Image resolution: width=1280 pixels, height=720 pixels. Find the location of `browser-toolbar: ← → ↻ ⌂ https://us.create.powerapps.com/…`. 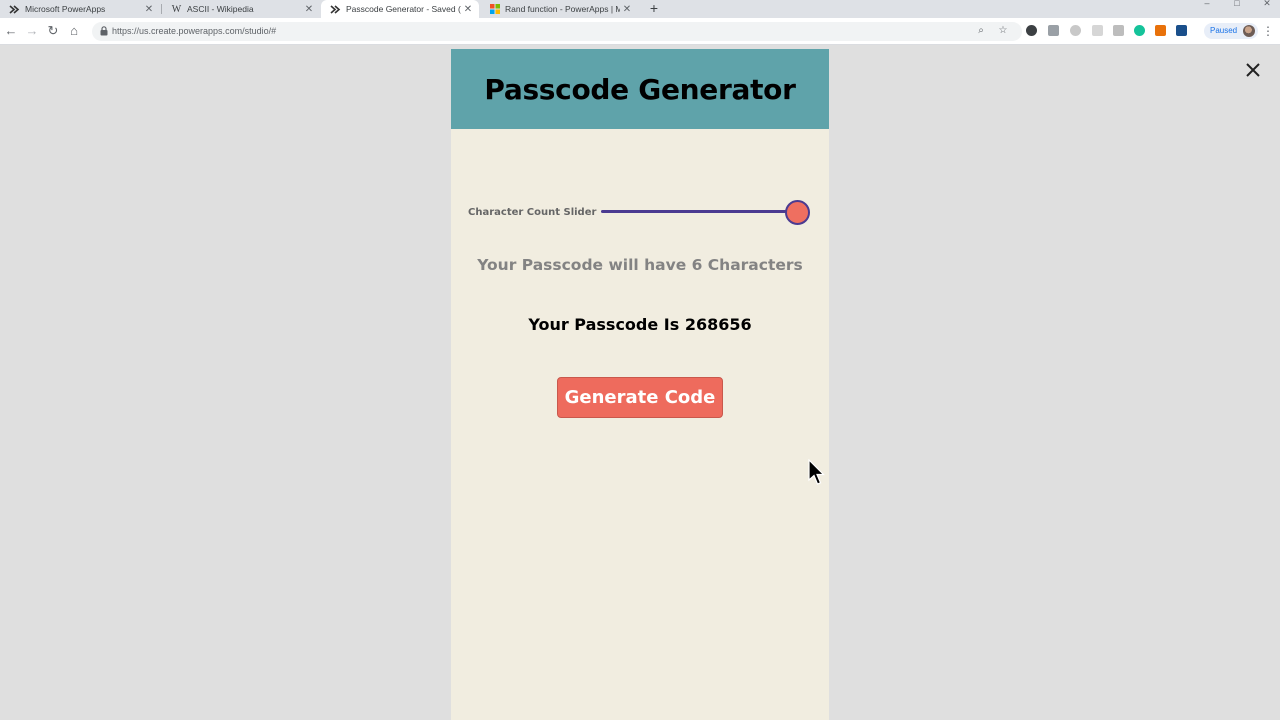

browser-toolbar: ← → ↻ ⌂ https://us.create.powerapps.com/… is located at coordinates (640, 31).